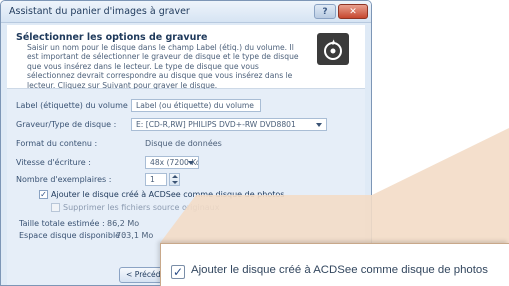 The width and height of the screenshot is (509, 286). Describe the element at coordinates (55, 207) in the screenshot. I see `delete-originals-checkbox` at that location.